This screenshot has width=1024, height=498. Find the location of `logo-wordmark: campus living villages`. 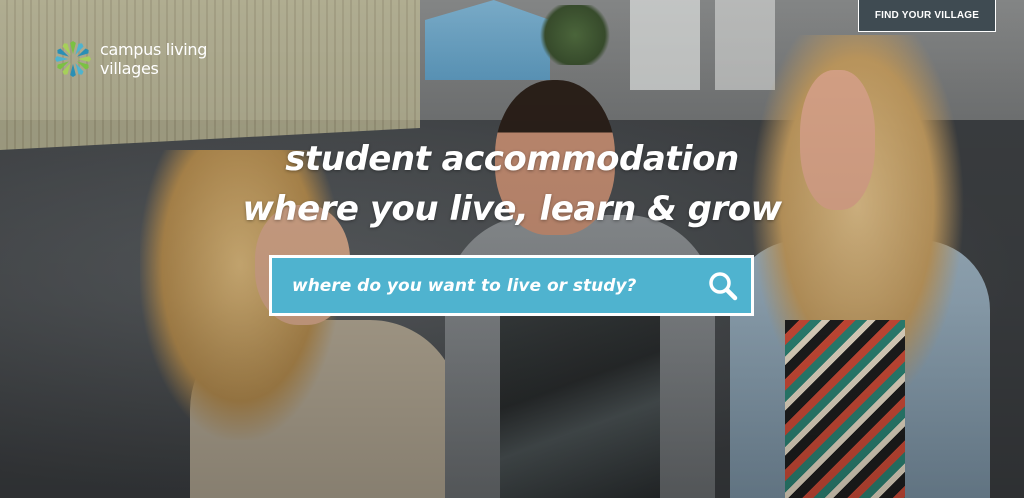

logo-wordmark: campus living villages is located at coordinates (153, 59).